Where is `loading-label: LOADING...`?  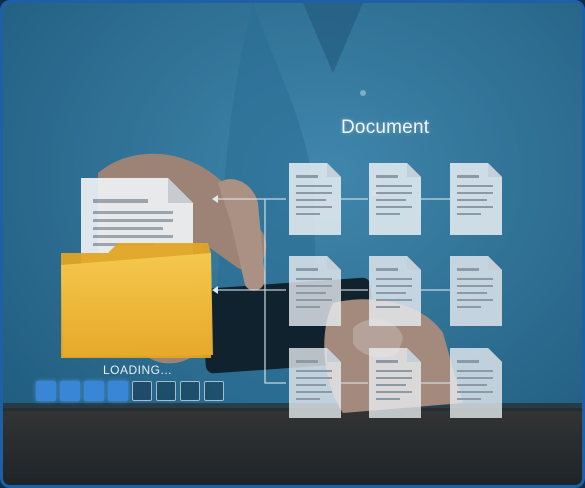
loading-label: LOADING... is located at coordinates (138, 370).